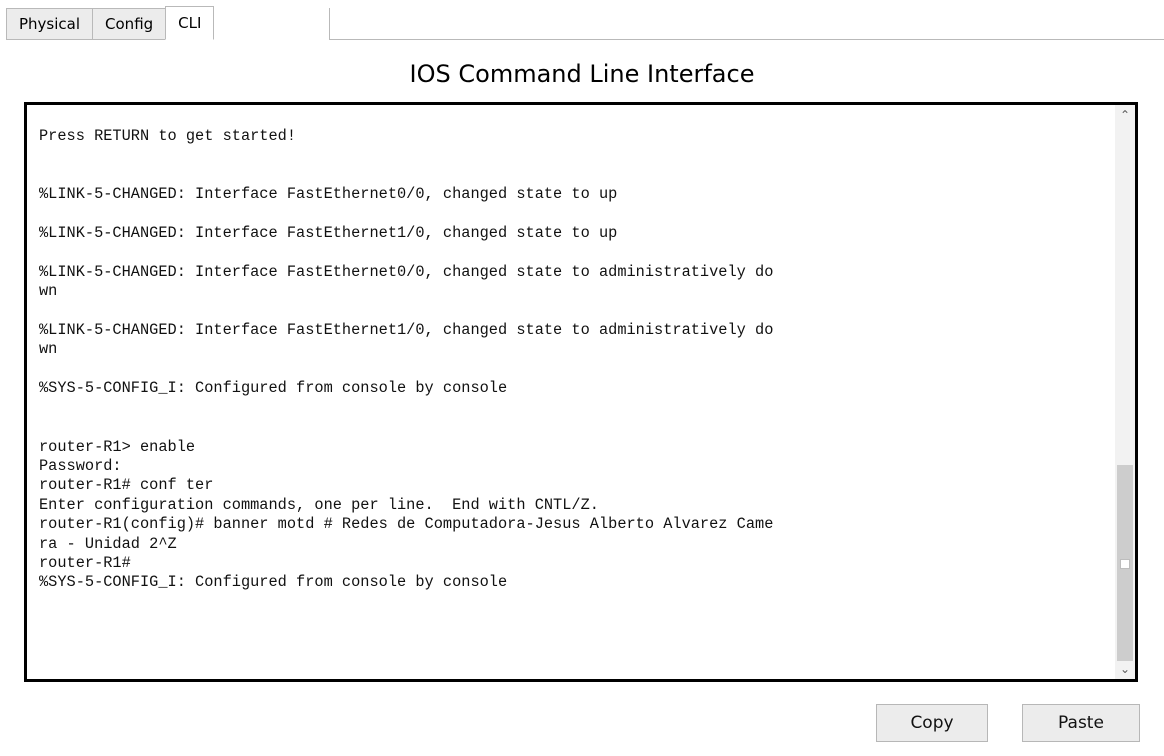  Describe the element at coordinates (932, 723) in the screenshot. I see `copy-button: Copy` at that location.